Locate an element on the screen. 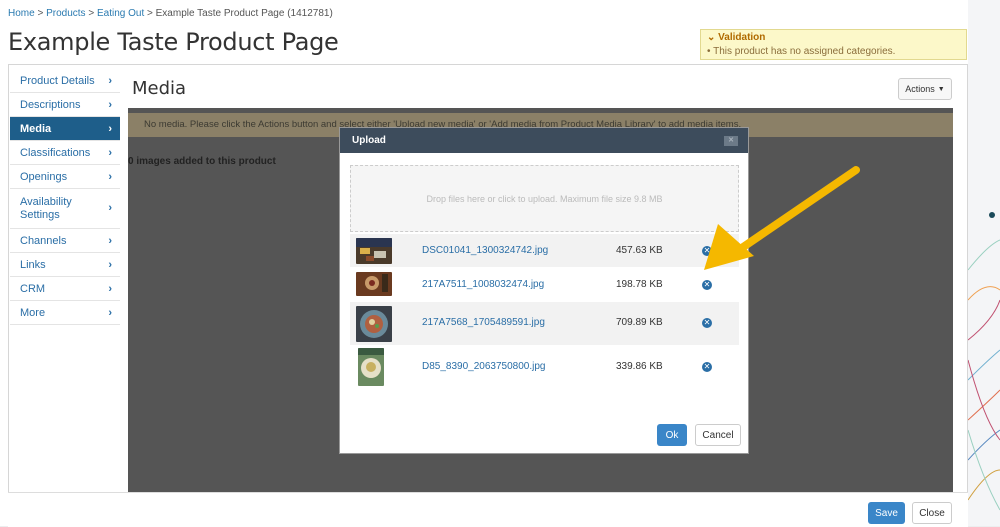 This screenshot has width=1000, height=527. sidebar-item-label: Classifications is located at coordinates (55, 152).